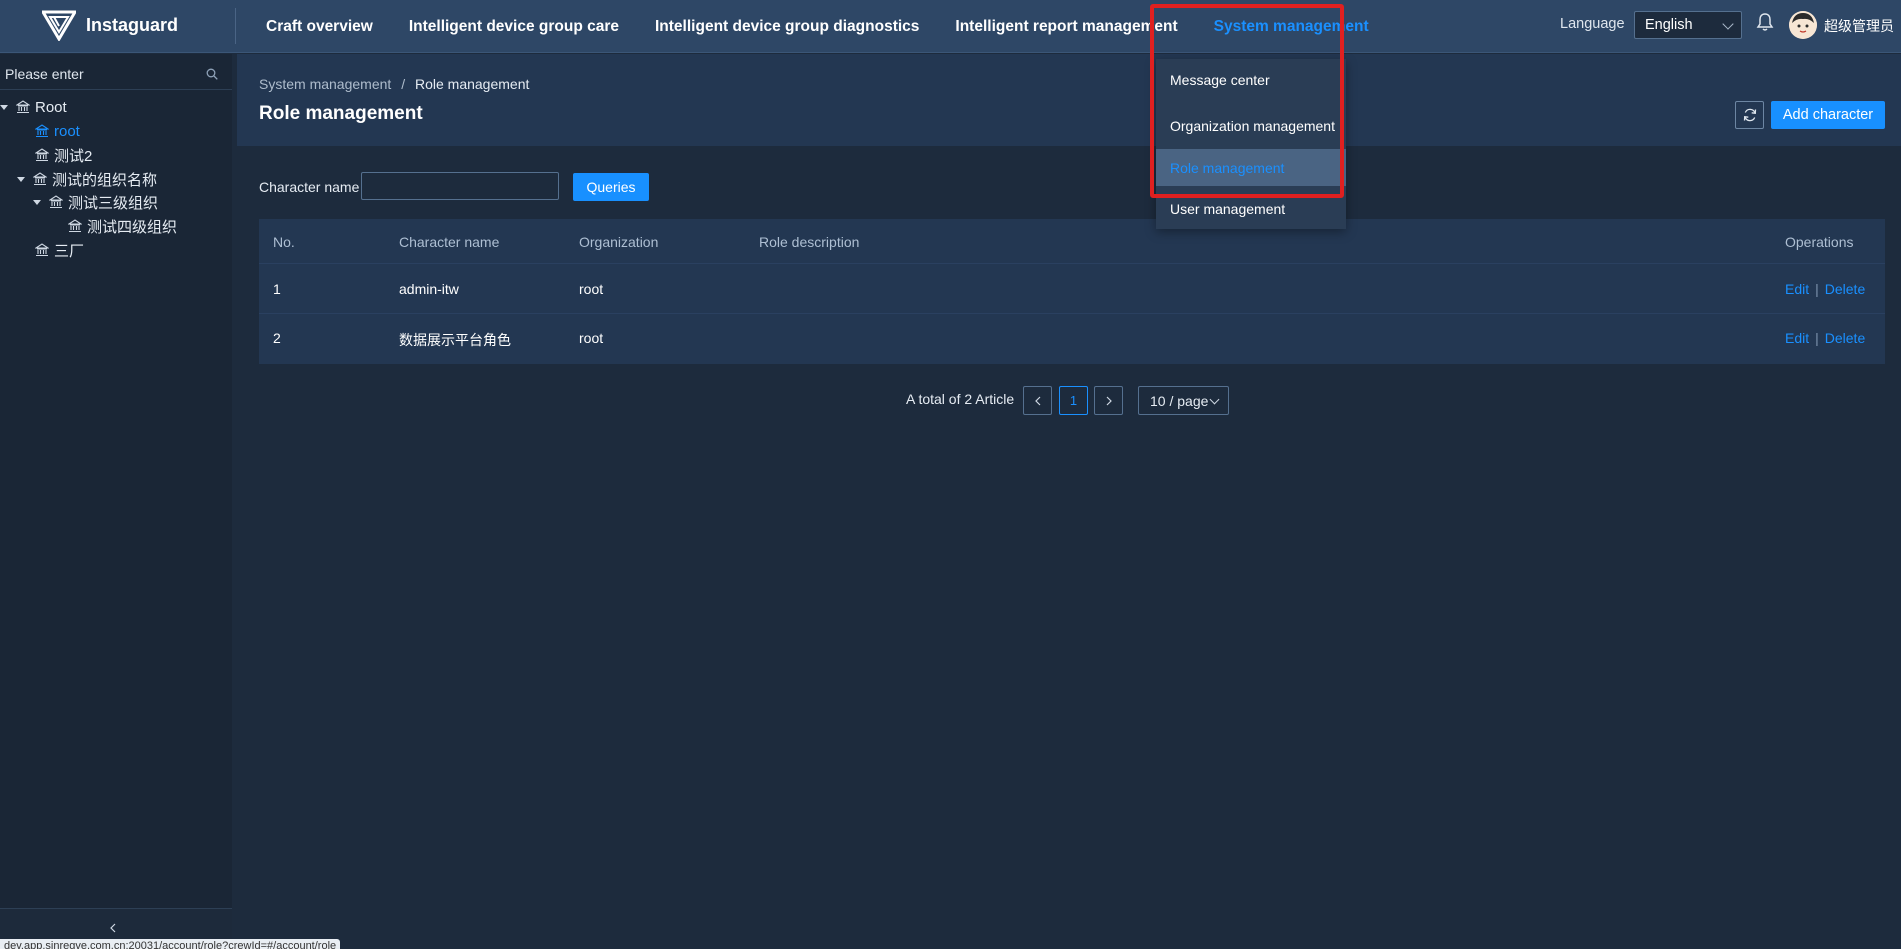 This screenshot has width=1901, height=949. I want to click on tree-node-factory3: 三厂, so click(59, 250).